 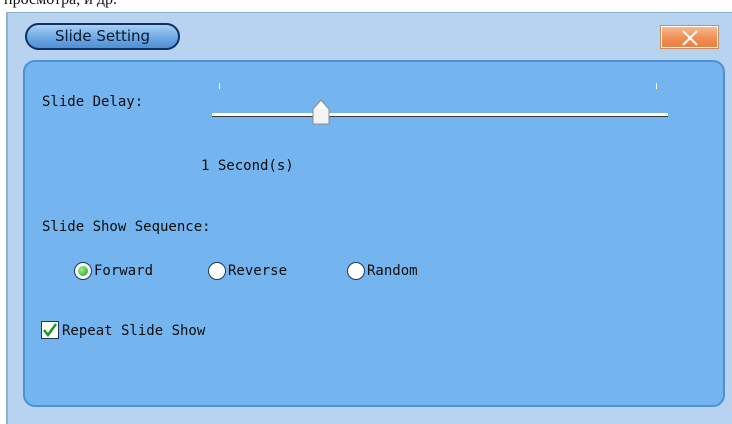 I want to click on slide-delay-label: Slide Delay:, so click(x=93, y=102).